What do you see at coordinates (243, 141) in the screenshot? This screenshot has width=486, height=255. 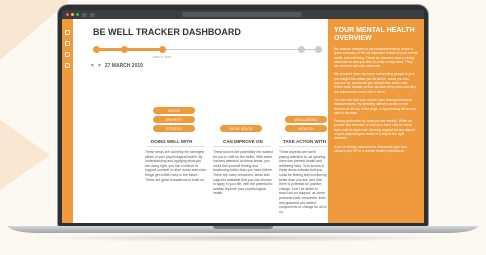 I see `column-heading: CAN IMPROVE ON` at bounding box center [243, 141].